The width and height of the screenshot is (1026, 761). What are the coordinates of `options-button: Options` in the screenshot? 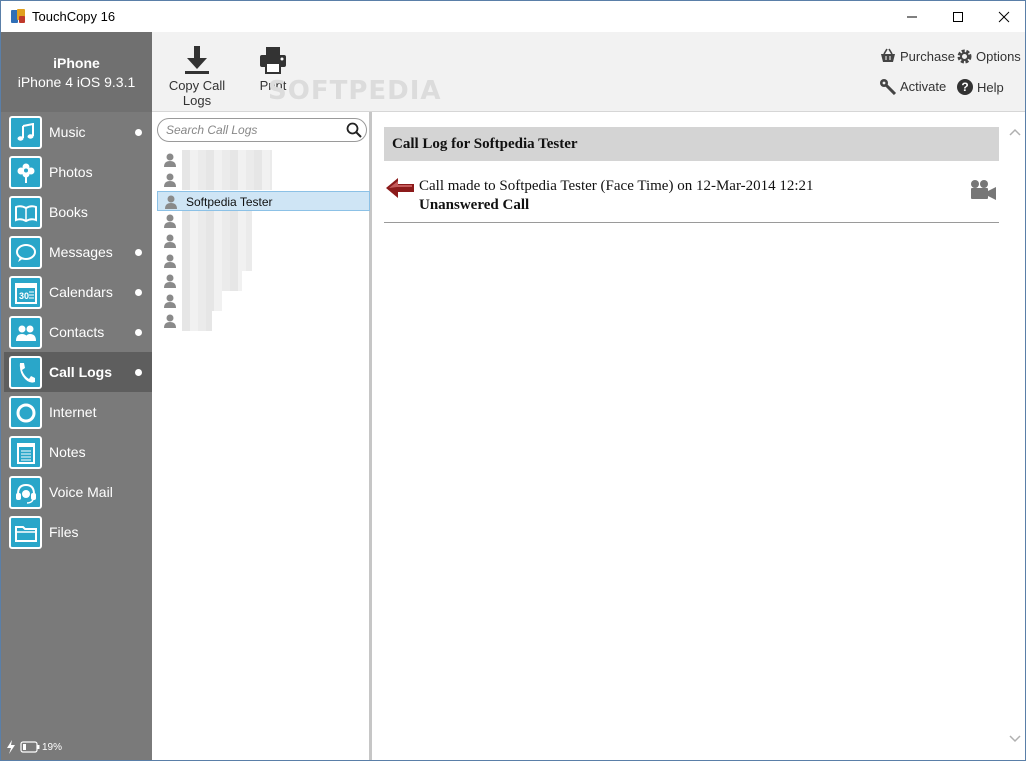 It's located at (988, 56).